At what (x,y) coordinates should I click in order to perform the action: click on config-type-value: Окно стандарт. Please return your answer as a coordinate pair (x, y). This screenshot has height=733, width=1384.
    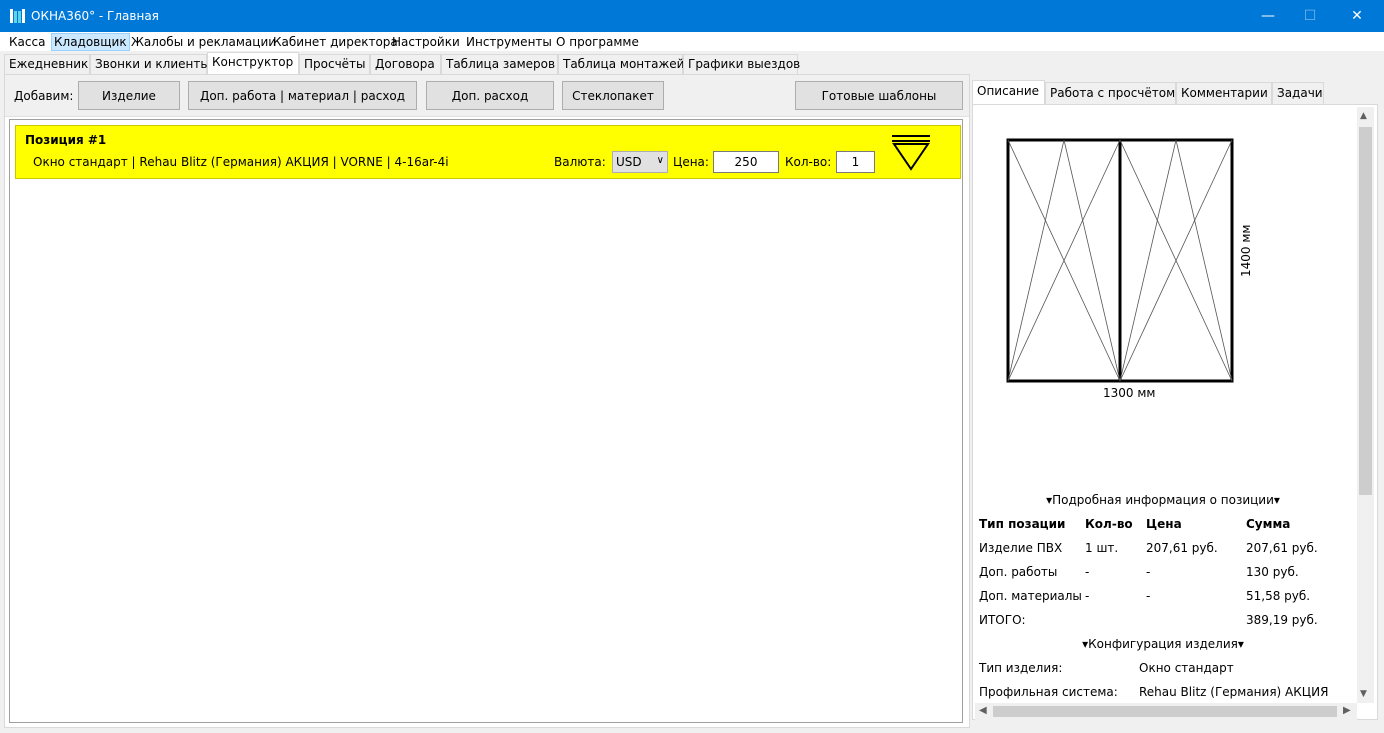
    Looking at the image, I should click on (1186, 668).